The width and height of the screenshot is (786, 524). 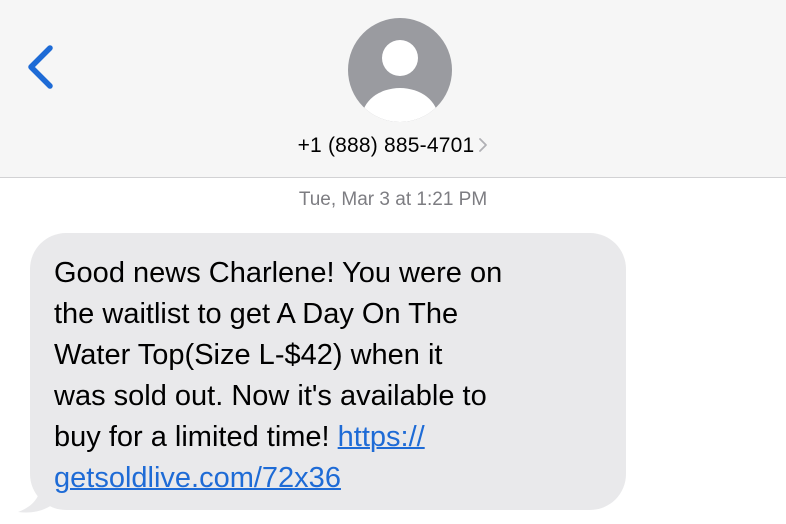 I want to click on contact-title: +1 (888) 885-4701, so click(x=393, y=146).